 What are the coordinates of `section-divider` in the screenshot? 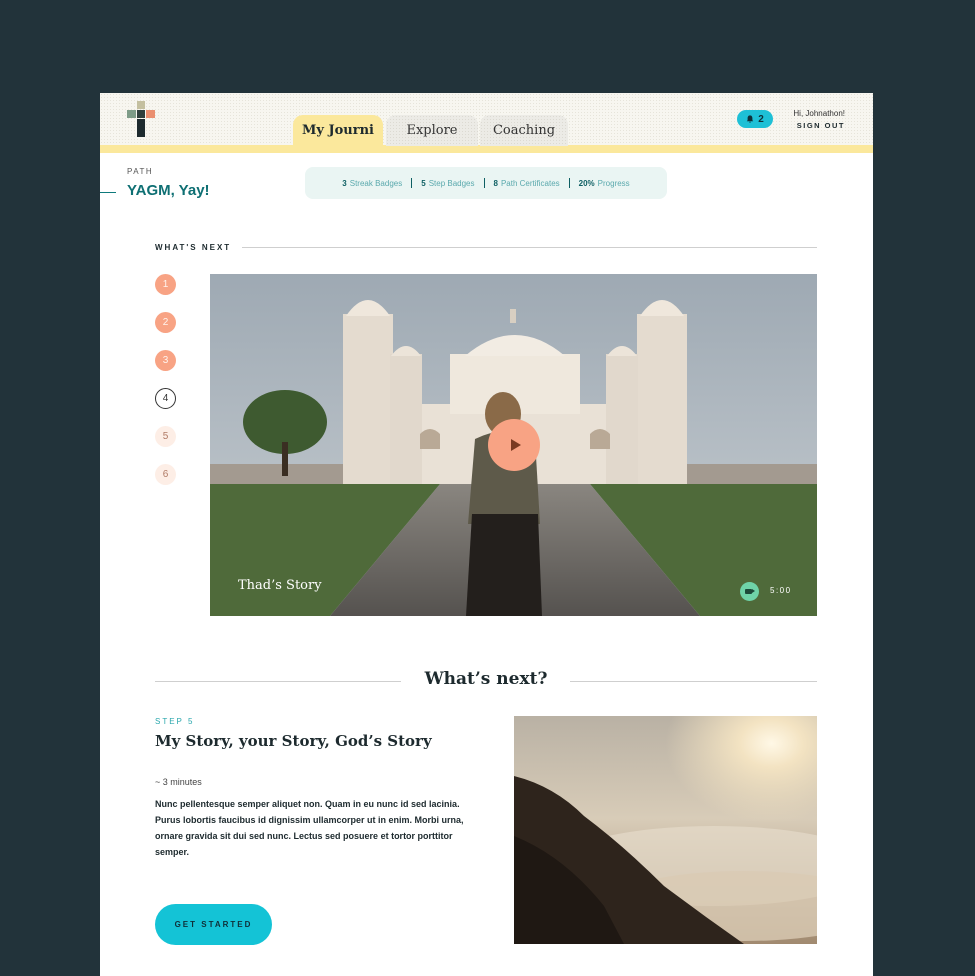 It's located at (529, 247).